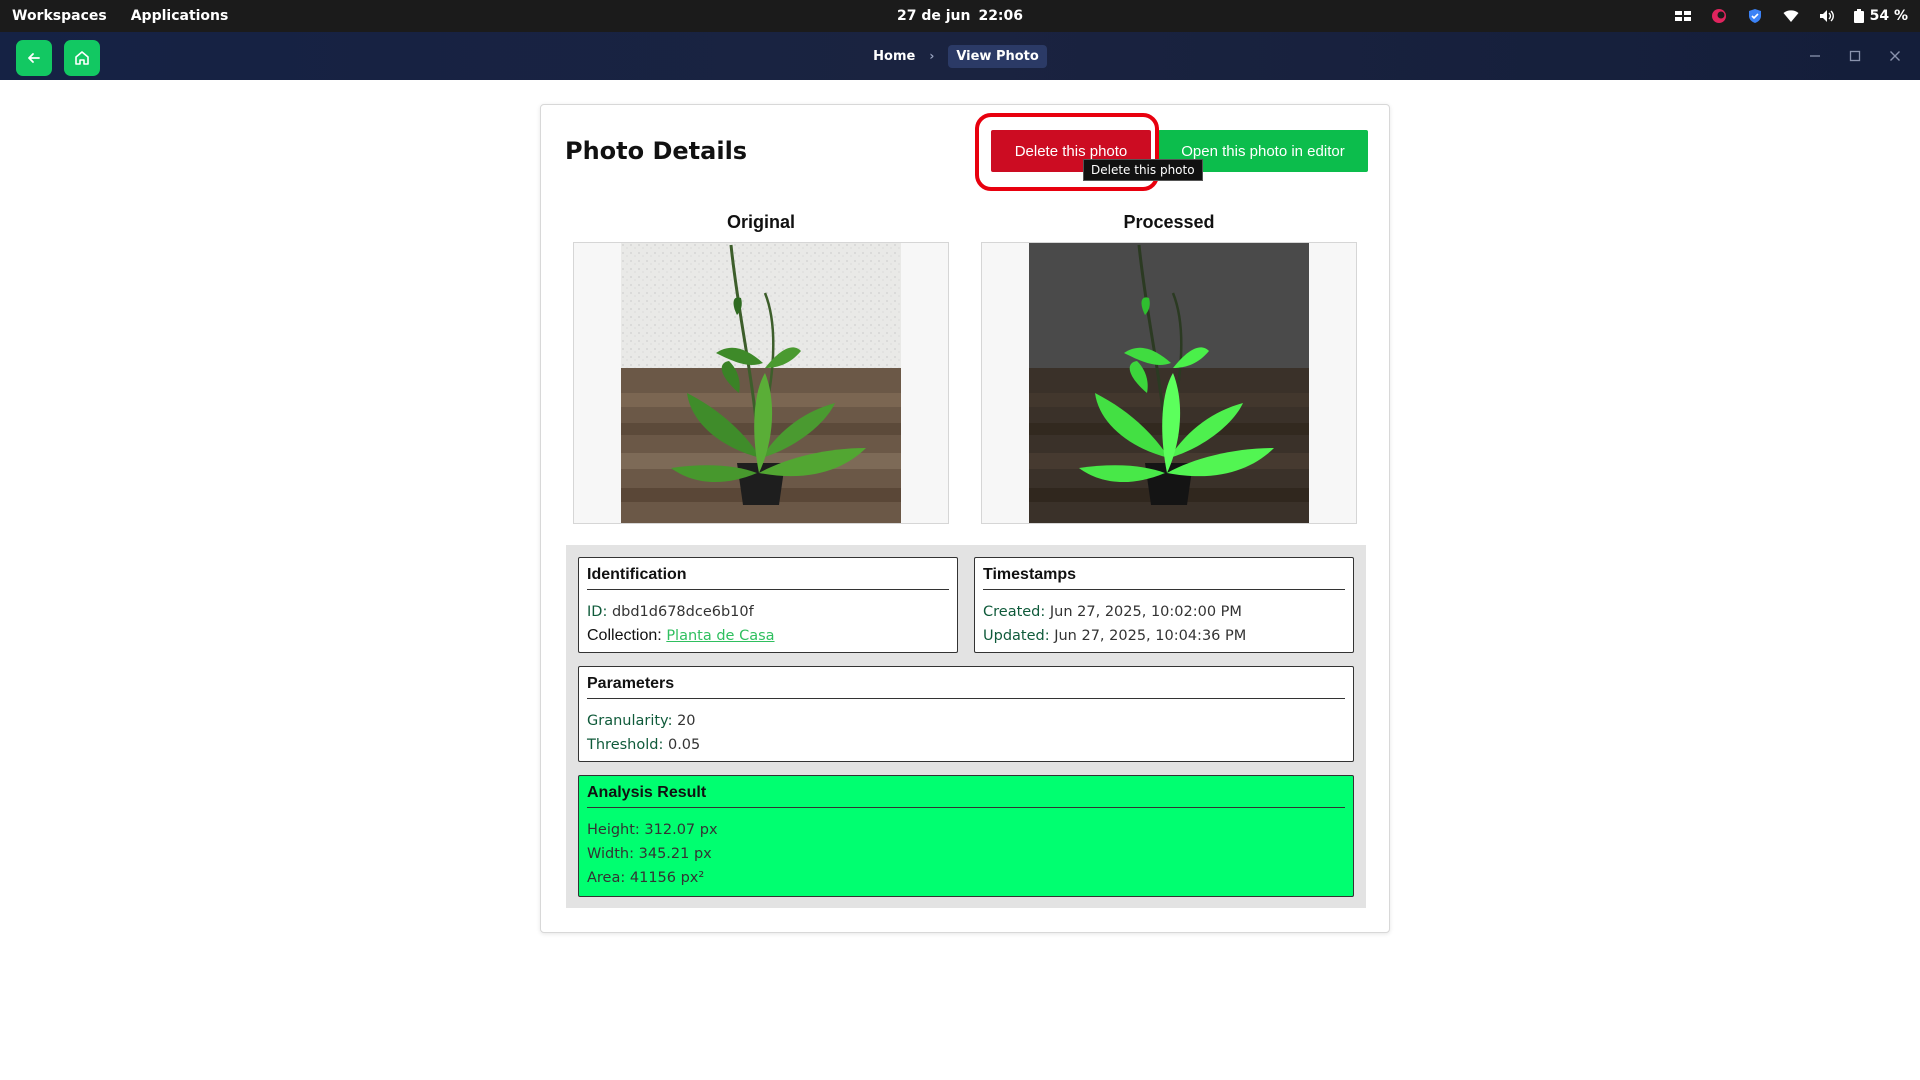  What do you see at coordinates (966, 745) in the screenshot?
I see `threshold-row: Threshold: 0.05` at bounding box center [966, 745].